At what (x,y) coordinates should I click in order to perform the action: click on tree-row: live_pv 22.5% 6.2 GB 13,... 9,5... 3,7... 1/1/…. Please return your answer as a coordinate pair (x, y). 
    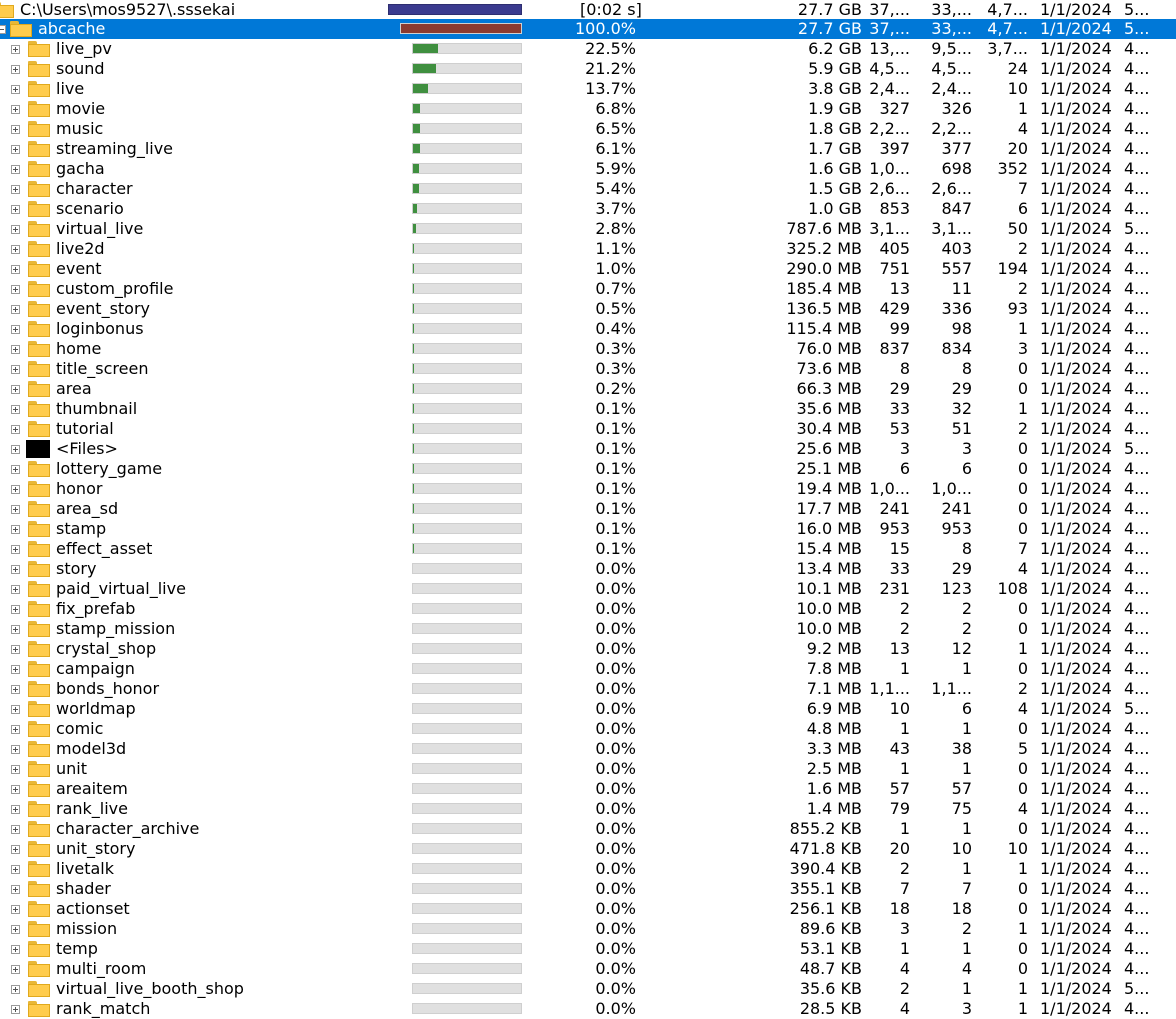
    Looking at the image, I should click on (588, 49).